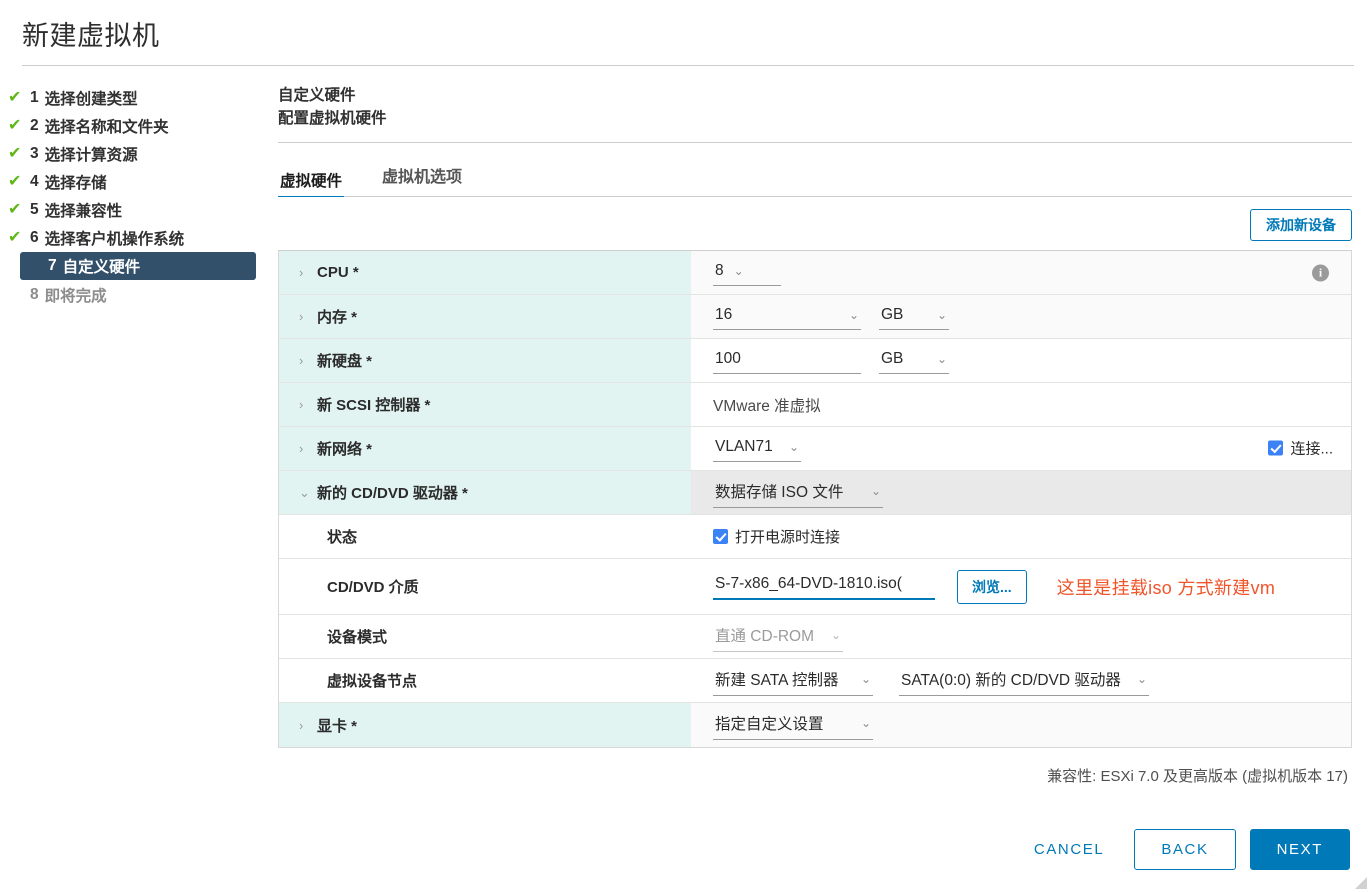 The height and width of the screenshot is (892, 1372). Describe the element at coordinates (776, 536) in the screenshot. I see `connect-at-power-on-checkbox: 打开电源时连接` at that location.